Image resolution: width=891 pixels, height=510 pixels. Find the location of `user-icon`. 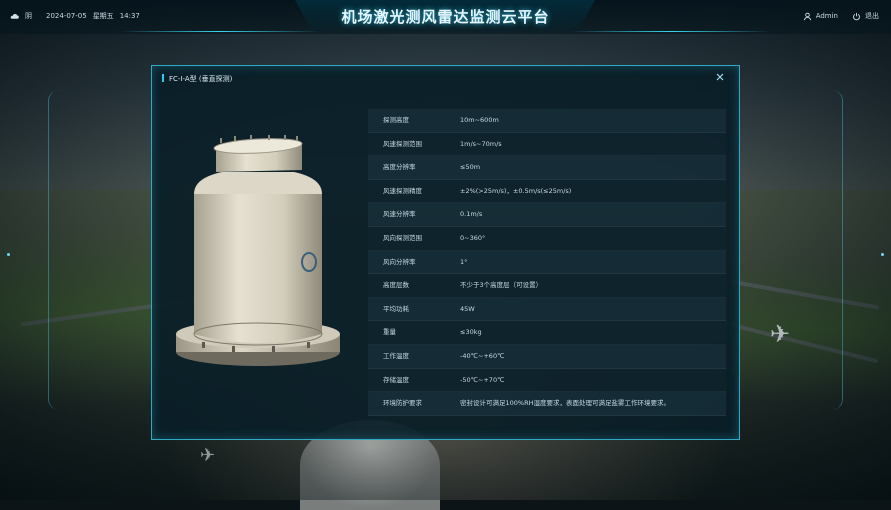

user-icon is located at coordinates (807, 16).